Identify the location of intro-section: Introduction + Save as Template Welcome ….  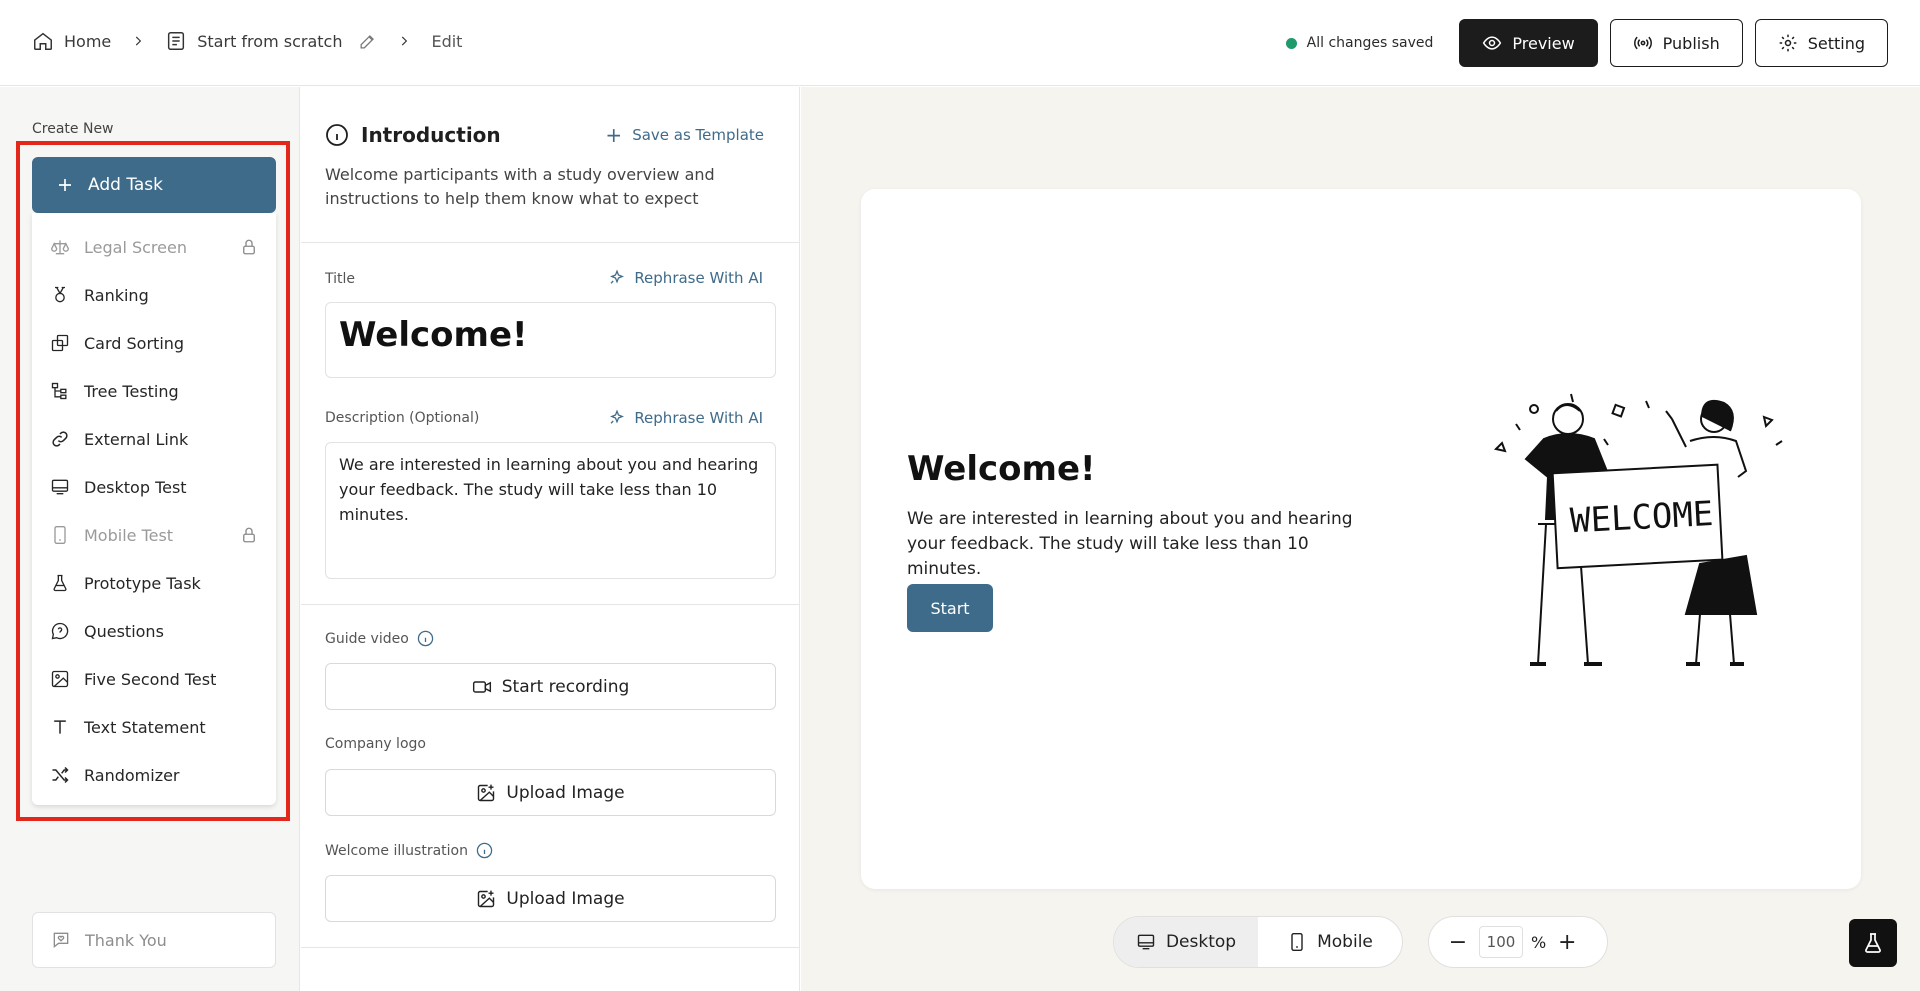
(550, 165).